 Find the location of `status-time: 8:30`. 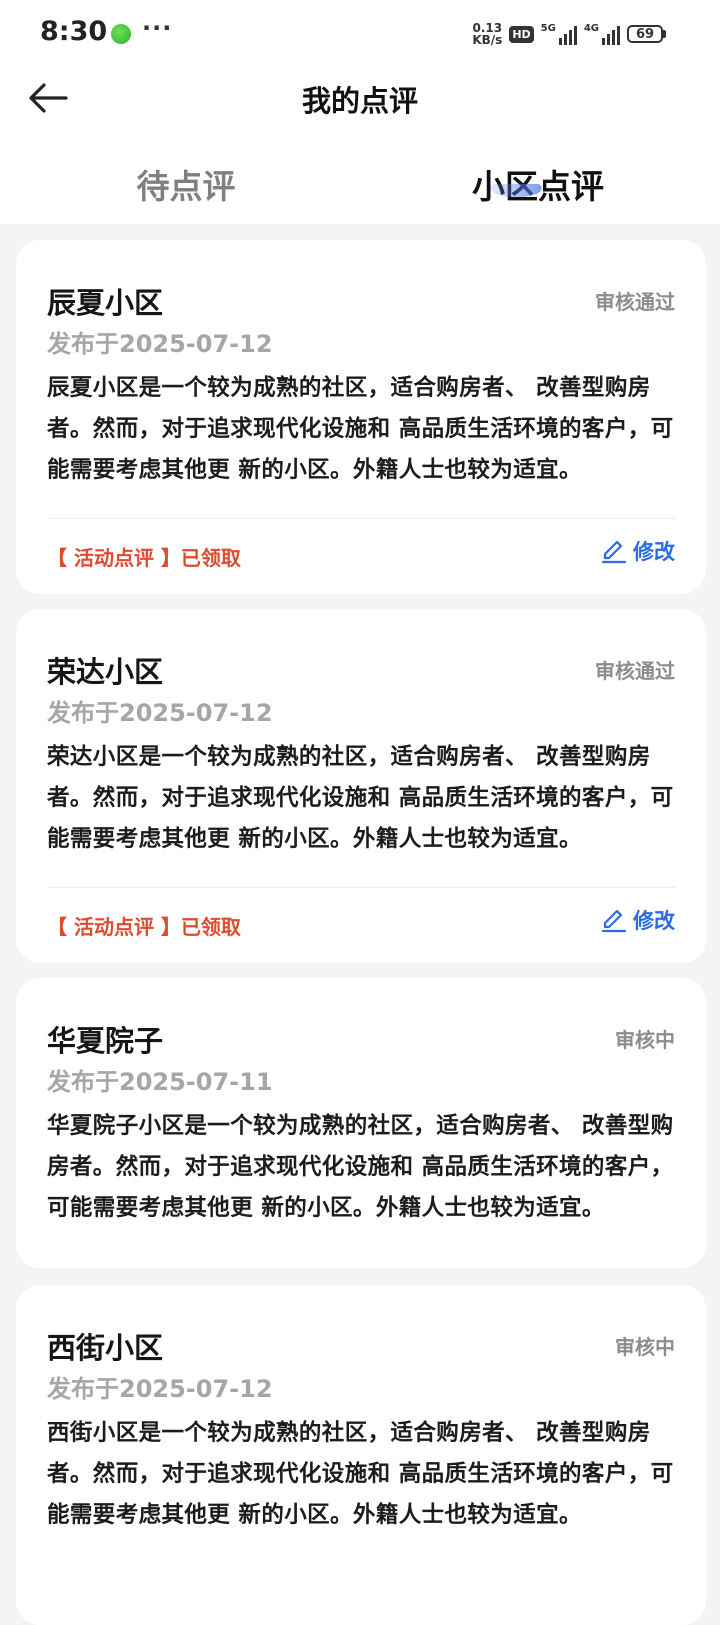

status-time: 8:30 is located at coordinates (74, 31).